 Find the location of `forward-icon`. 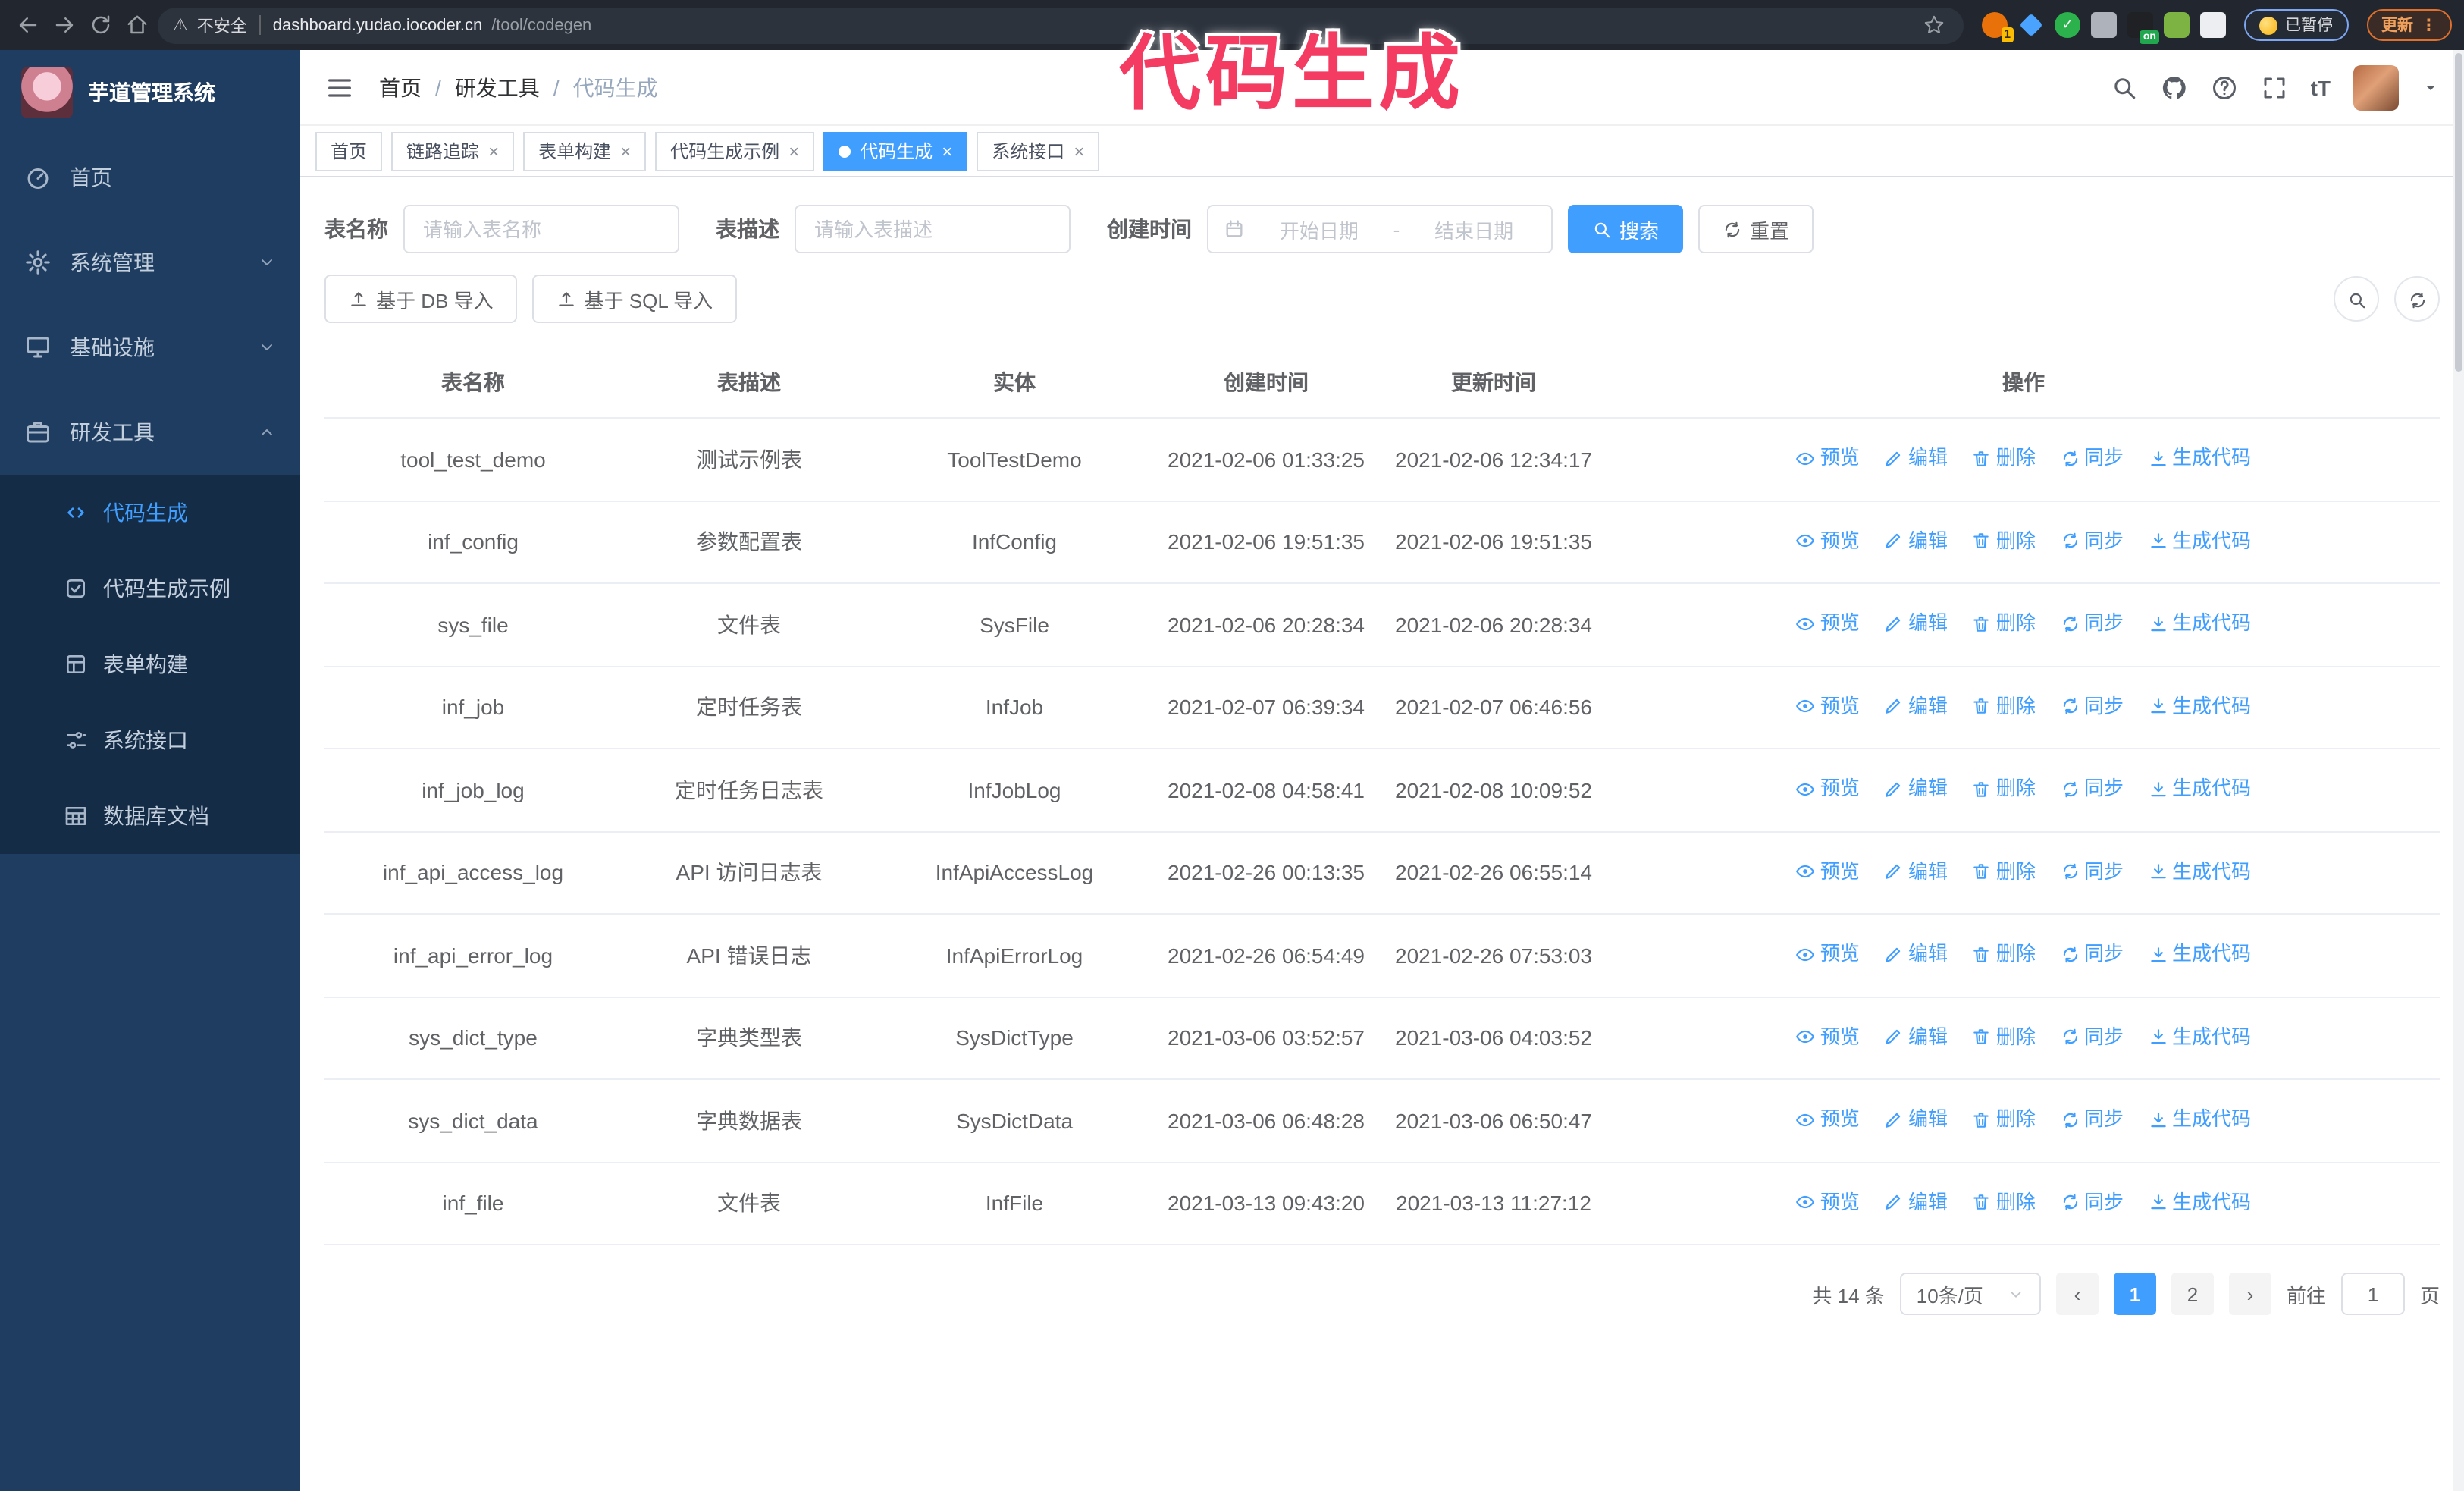

forward-icon is located at coordinates (64, 25).